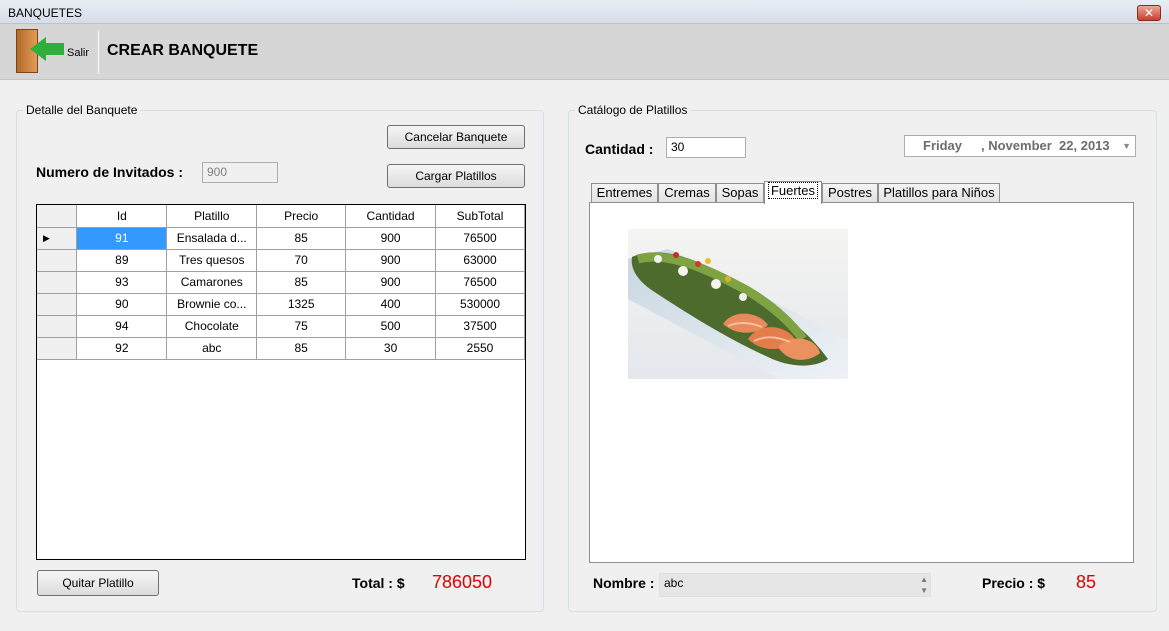 Image resolution: width=1169 pixels, height=631 pixels. What do you see at coordinates (378, 583) in the screenshot?
I see `total-label: Total : $` at bounding box center [378, 583].